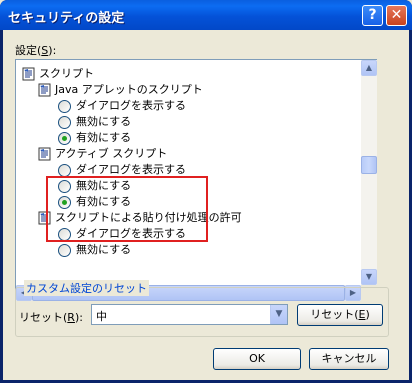 The height and width of the screenshot is (383, 412). I want to click on radio-option: ダイアログを表示する, so click(122, 106).